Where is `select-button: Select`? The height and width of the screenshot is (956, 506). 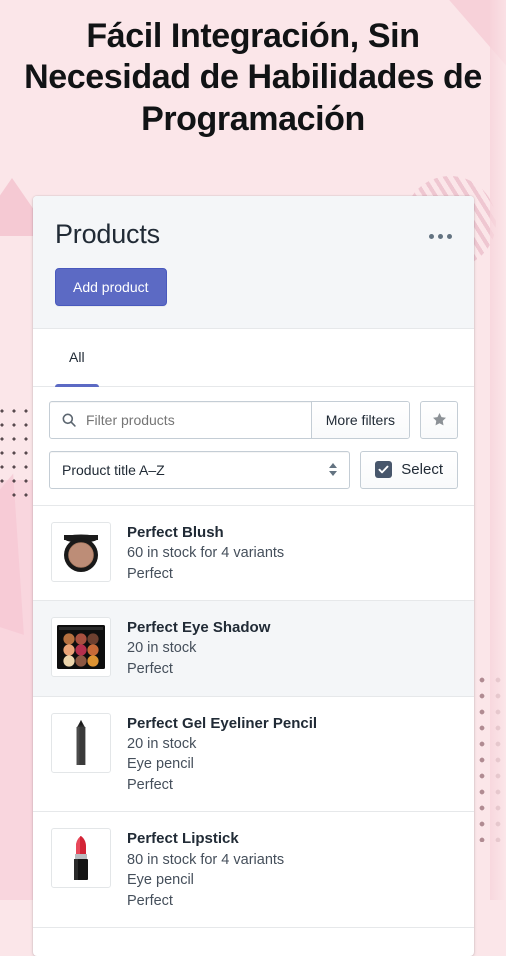
select-button: Select is located at coordinates (409, 469).